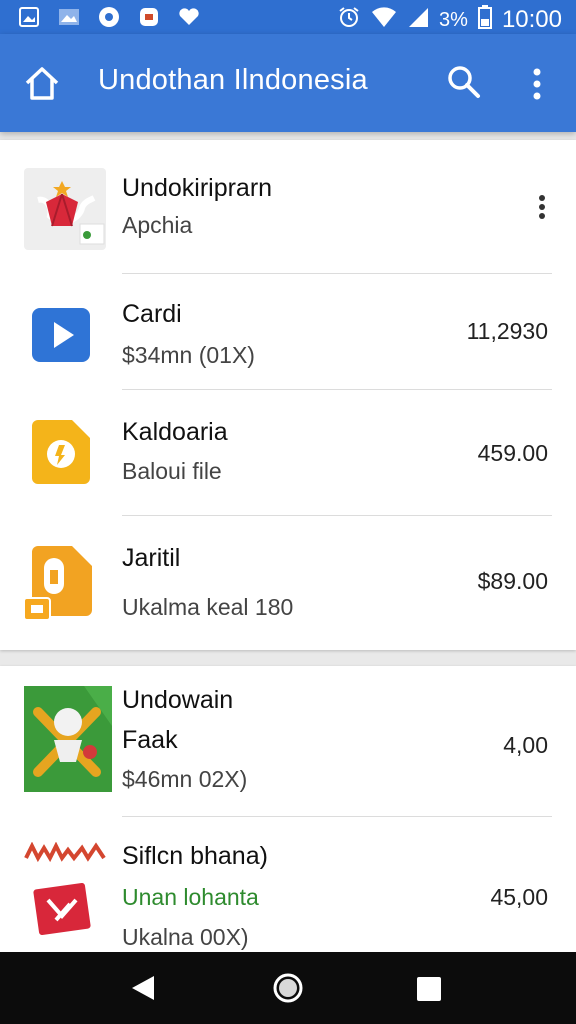 This screenshot has height=1024, width=576. What do you see at coordinates (288, 583) in the screenshot?
I see `list-item: Jaritil Ukalma keal 180 $89.00` at bounding box center [288, 583].